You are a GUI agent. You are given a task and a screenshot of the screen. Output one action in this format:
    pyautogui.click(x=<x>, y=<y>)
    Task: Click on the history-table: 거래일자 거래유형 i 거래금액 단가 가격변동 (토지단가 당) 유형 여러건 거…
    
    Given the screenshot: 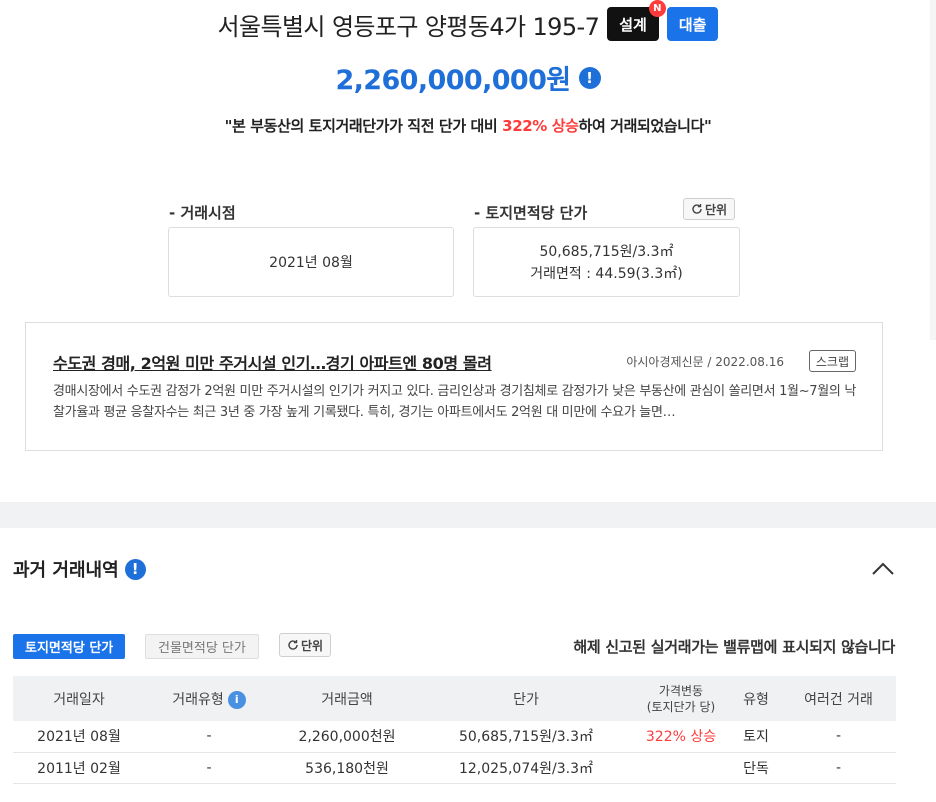 What is the action you would take?
    pyautogui.click(x=454, y=730)
    